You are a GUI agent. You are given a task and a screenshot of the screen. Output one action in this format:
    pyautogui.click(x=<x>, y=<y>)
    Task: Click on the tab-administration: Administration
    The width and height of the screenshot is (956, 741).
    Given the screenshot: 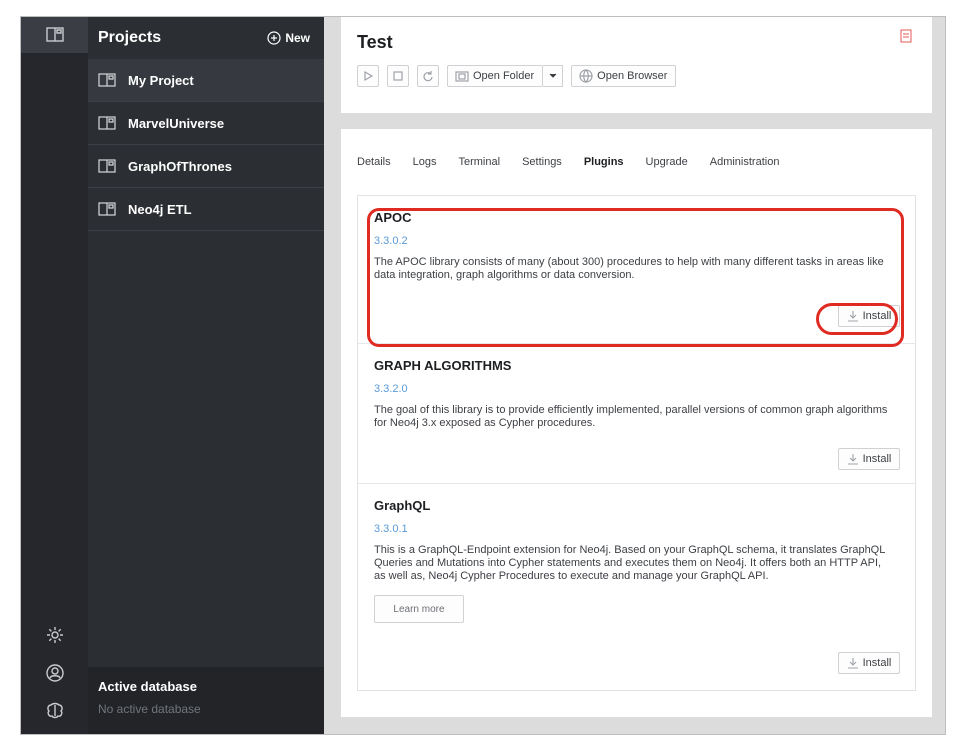 What is the action you would take?
    pyautogui.click(x=745, y=162)
    